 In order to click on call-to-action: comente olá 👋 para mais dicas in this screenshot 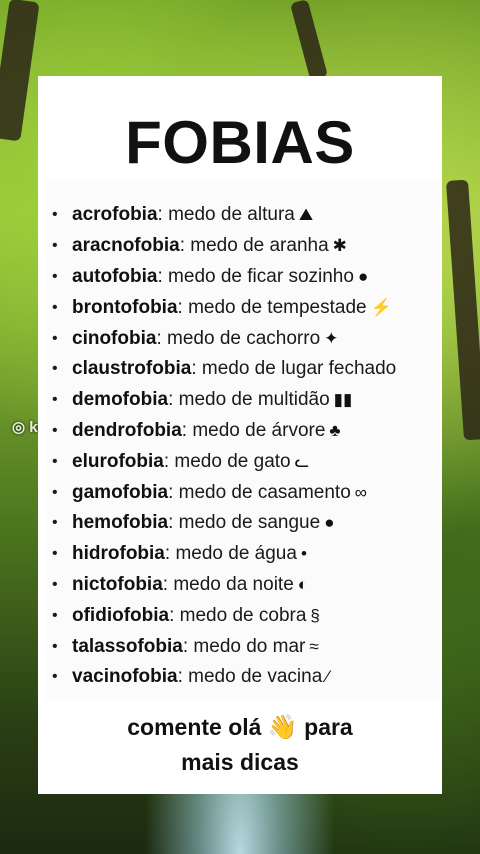, I will do `click(240, 744)`.